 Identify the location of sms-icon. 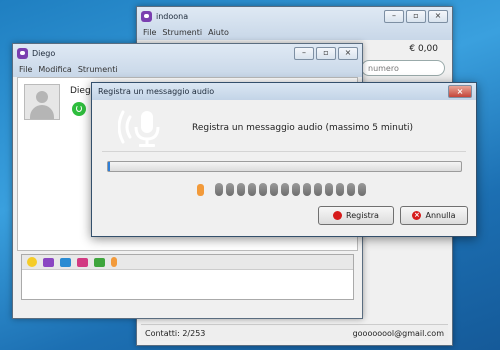
(99, 262).